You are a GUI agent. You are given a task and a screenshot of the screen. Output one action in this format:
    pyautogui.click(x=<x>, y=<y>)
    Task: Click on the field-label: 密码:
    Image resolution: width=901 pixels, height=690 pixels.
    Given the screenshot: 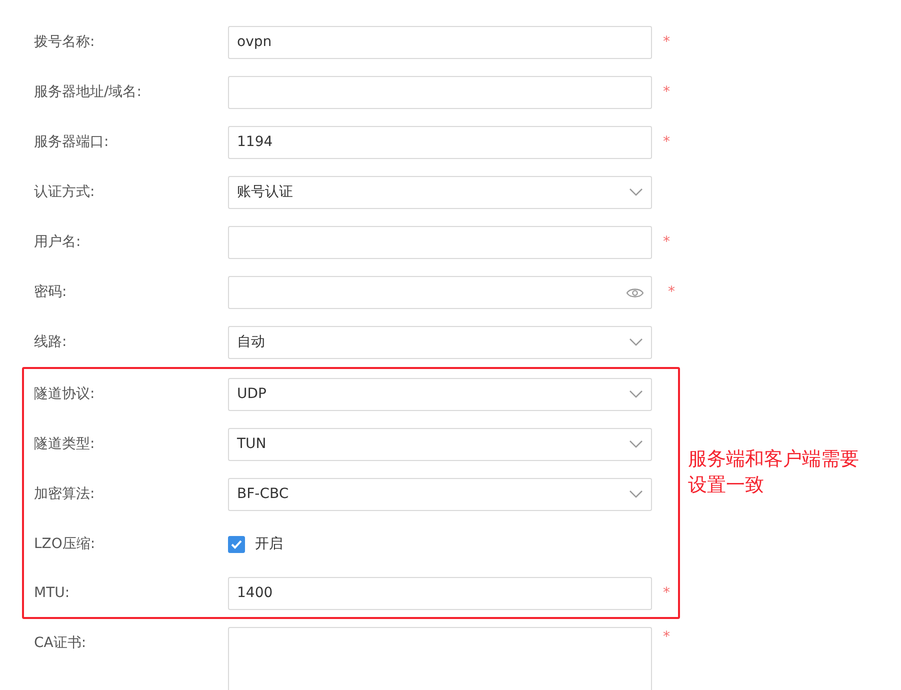 What is the action you would take?
    pyautogui.click(x=51, y=292)
    